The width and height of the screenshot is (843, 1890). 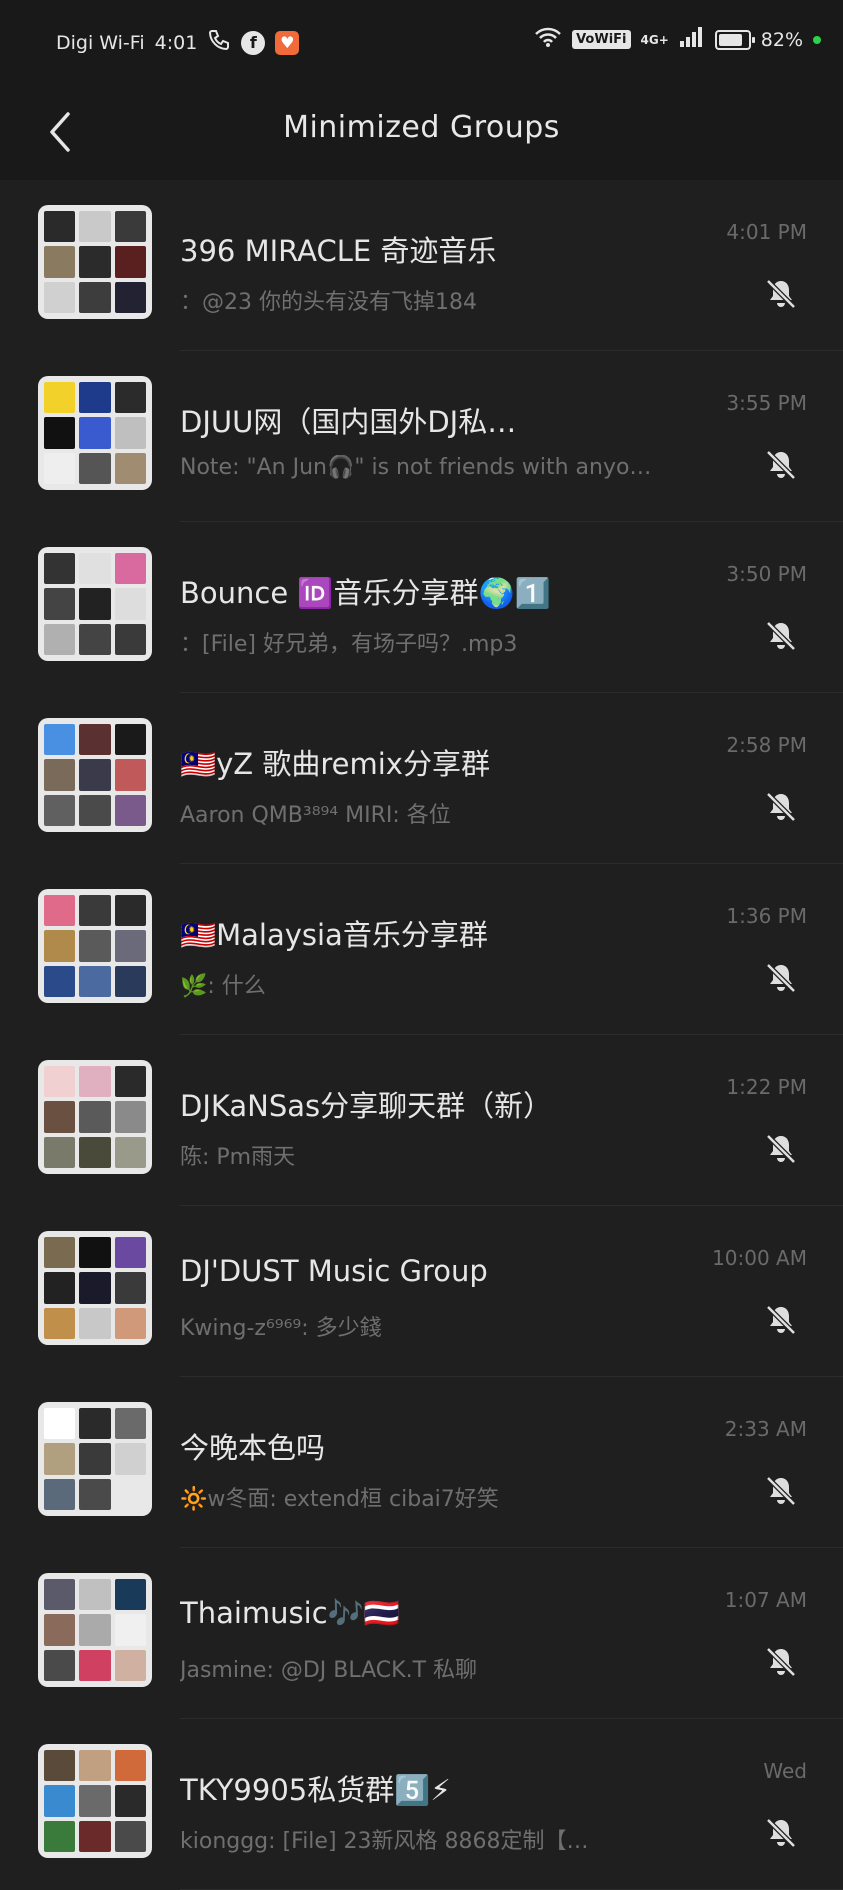 What do you see at coordinates (365, 593) in the screenshot?
I see `group-name: Bounce 🆔音乐分享群🌍1️⃣` at bounding box center [365, 593].